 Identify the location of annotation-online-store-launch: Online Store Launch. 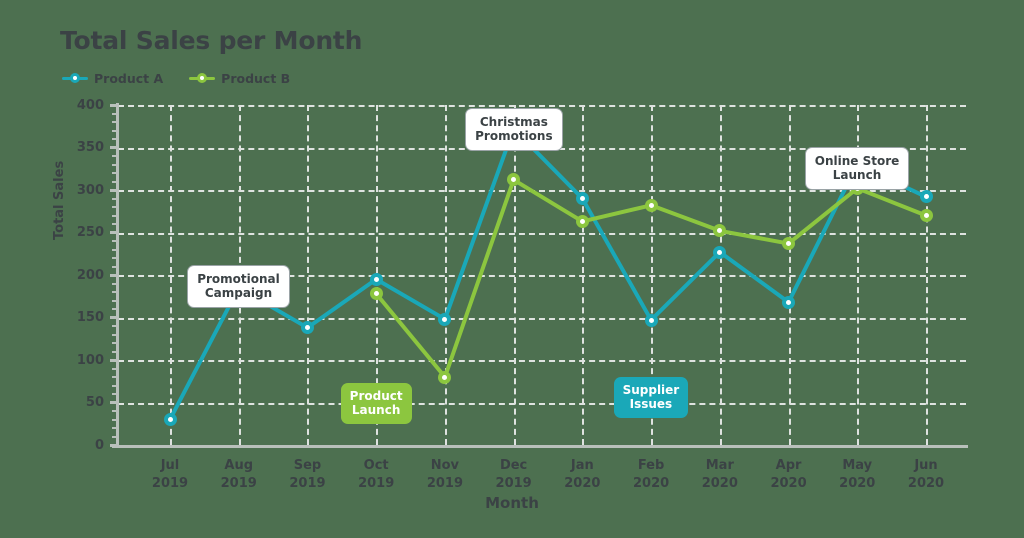
(857, 168).